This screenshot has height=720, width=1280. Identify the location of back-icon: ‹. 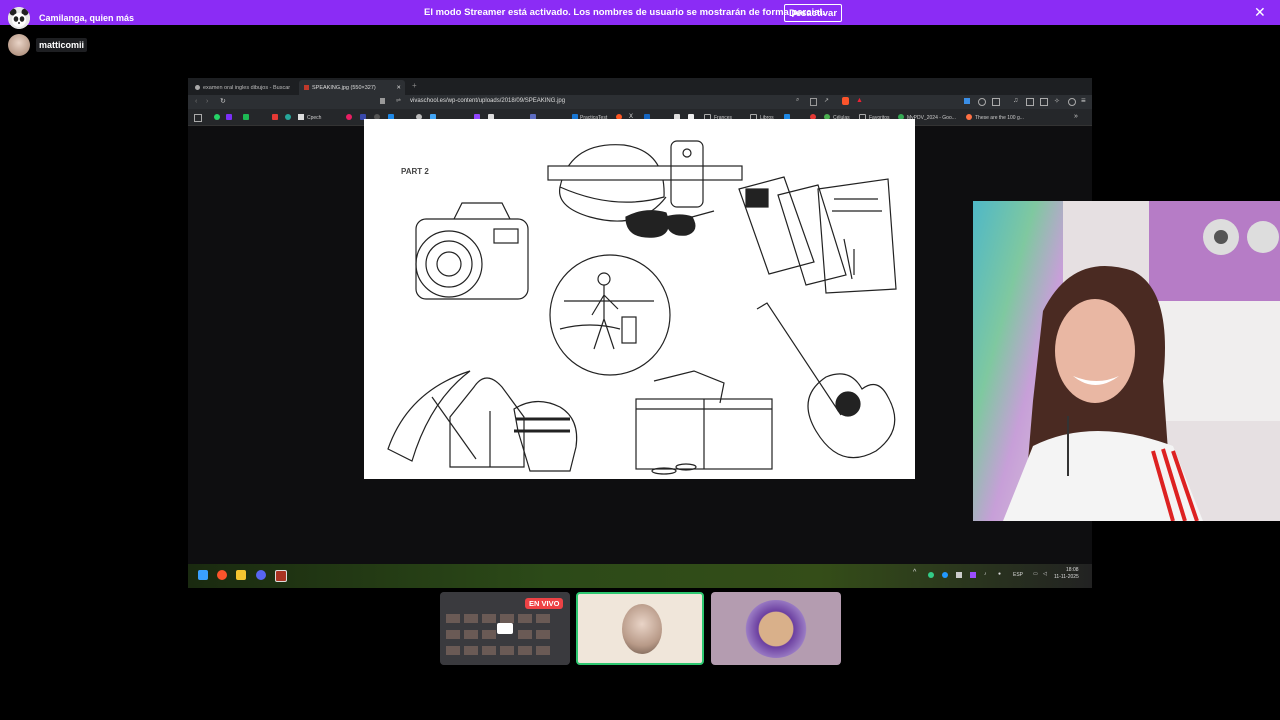
(196, 101).